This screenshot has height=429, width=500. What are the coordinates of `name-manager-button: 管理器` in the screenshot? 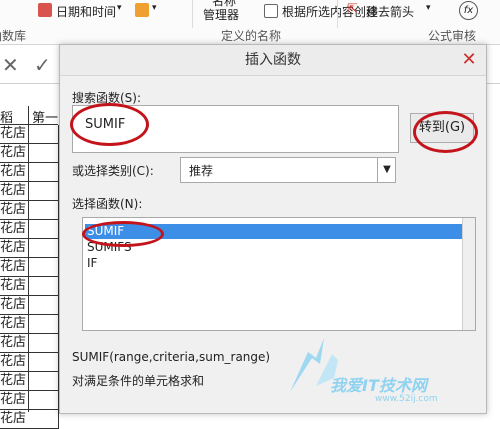 It's located at (221, 14).